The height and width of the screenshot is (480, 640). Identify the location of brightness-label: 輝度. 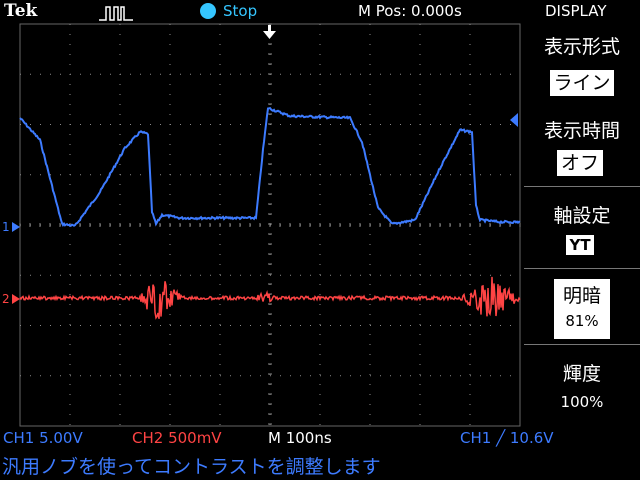
(581, 374).